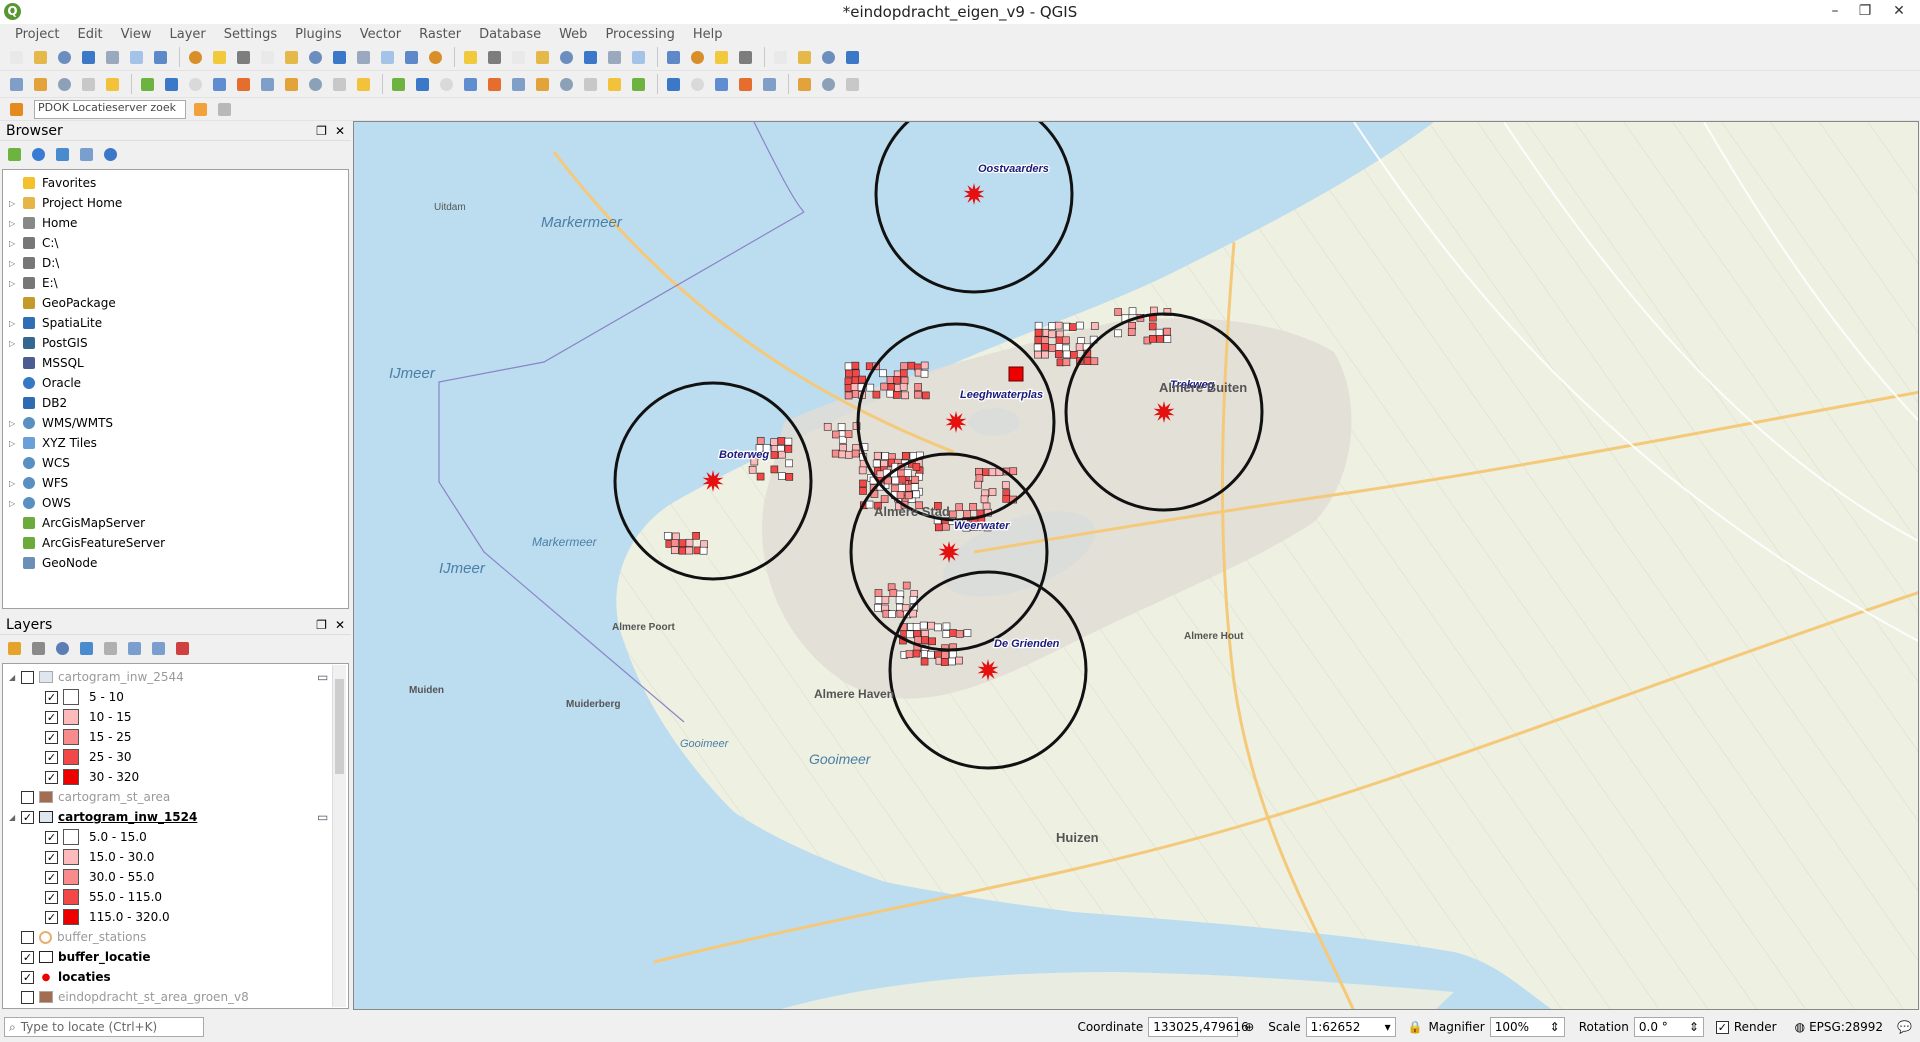 The height and width of the screenshot is (1042, 1920). Describe the element at coordinates (110, 154) in the screenshot. I see `properties-icon` at that location.